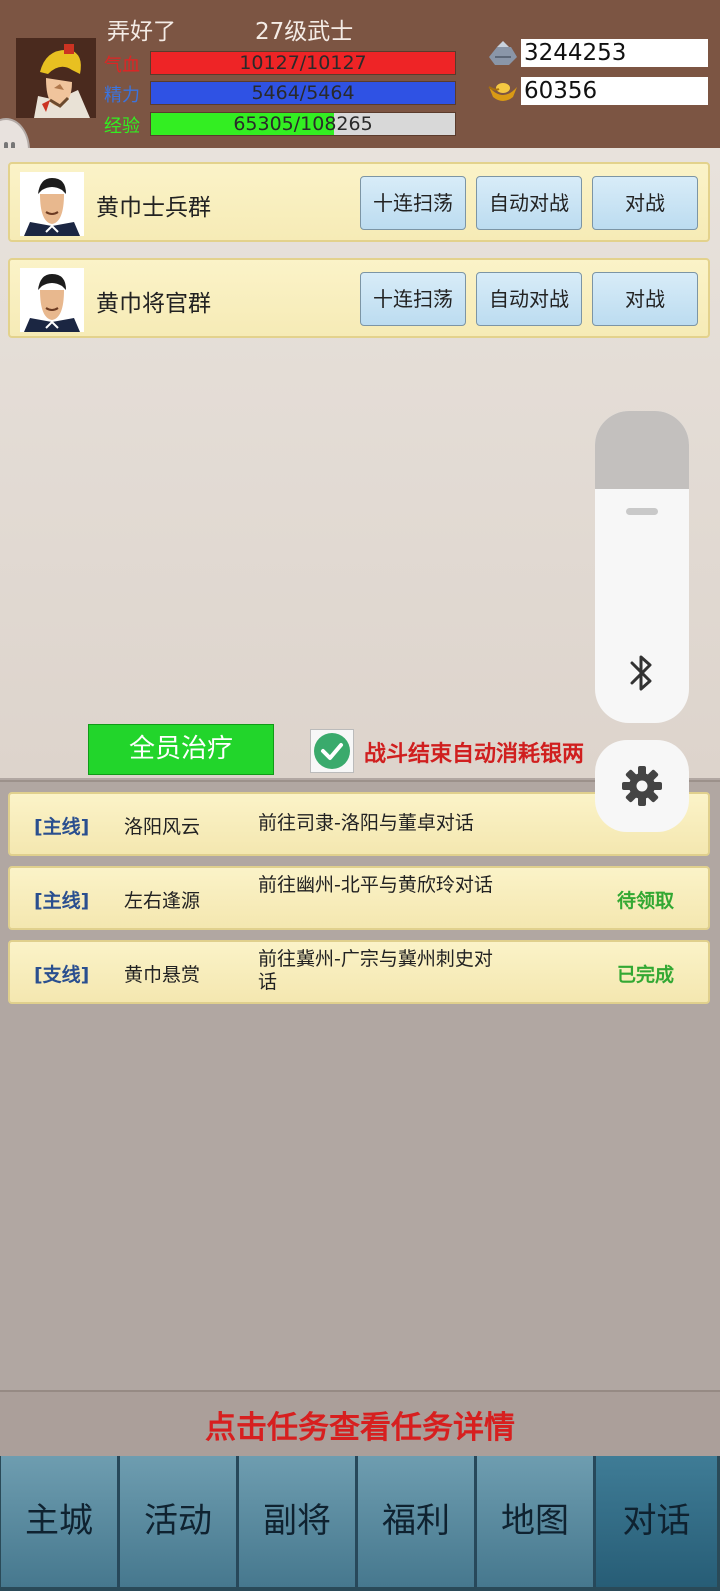 This screenshot has width=720, height=1591. Describe the element at coordinates (56, 78) in the screenshot. I see `player-portrait` at that location.